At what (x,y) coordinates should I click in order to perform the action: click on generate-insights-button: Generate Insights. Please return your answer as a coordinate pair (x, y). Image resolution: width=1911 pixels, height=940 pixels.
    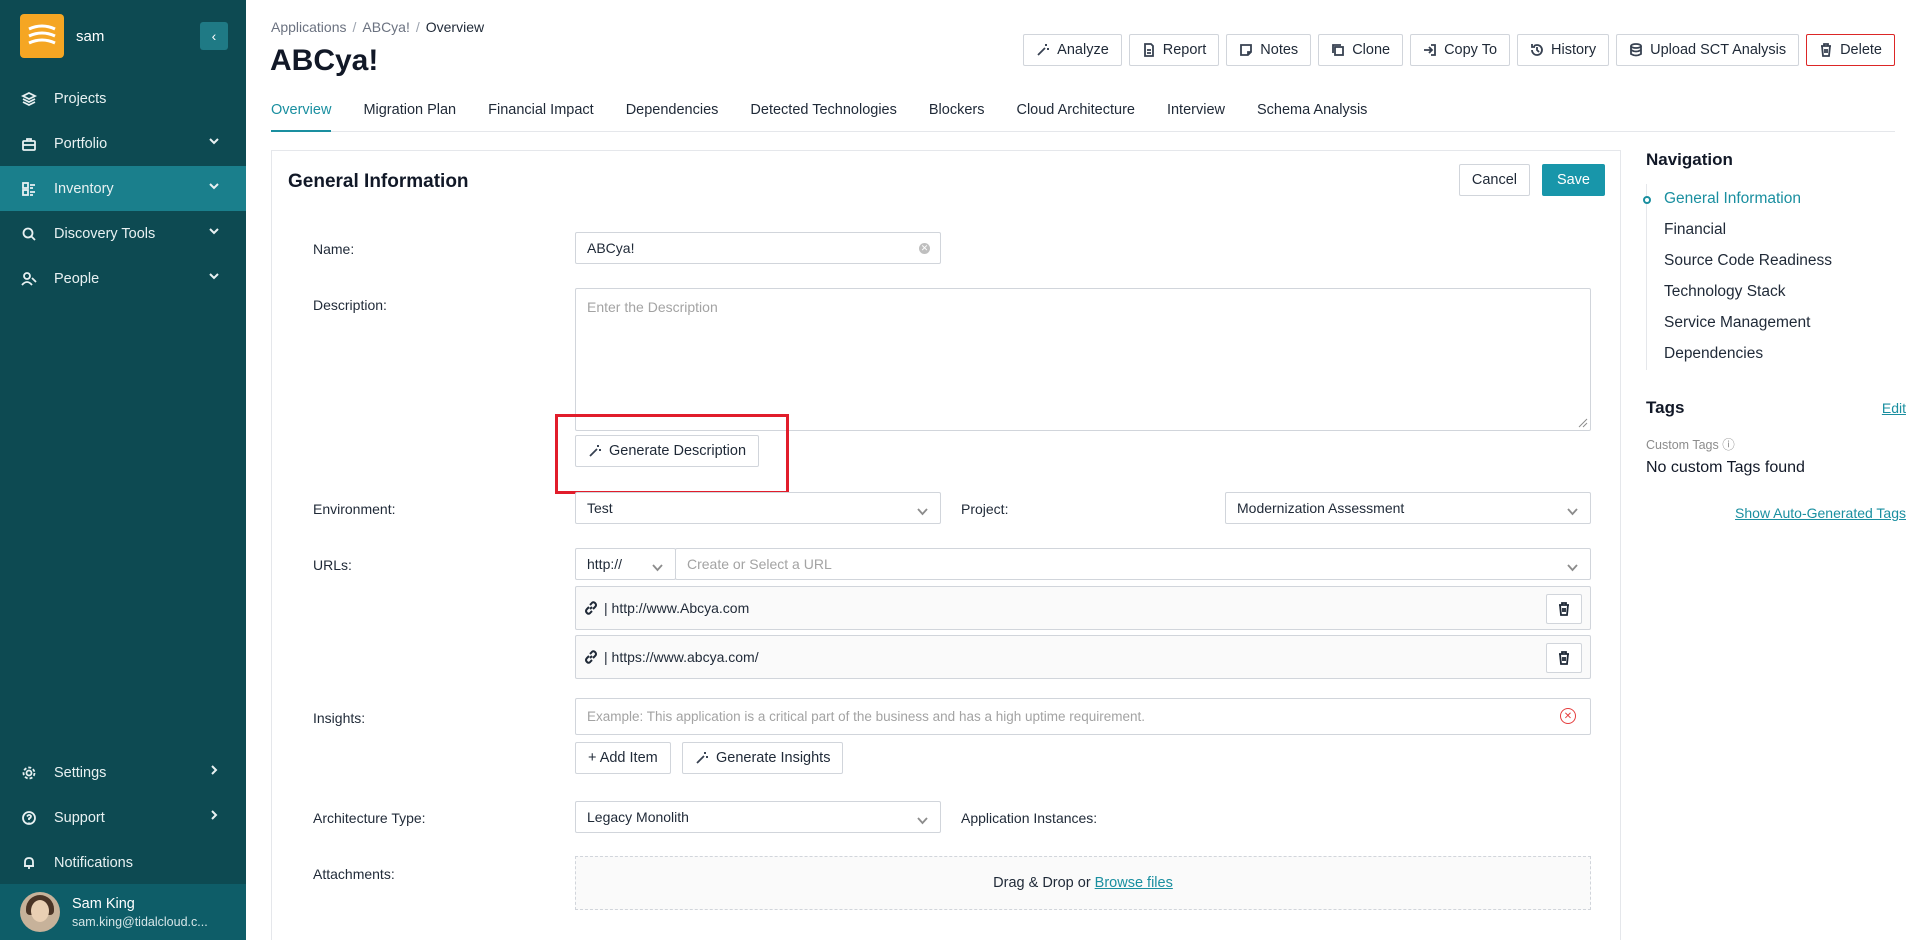
    Looking at the image, I should click on (763, 758).